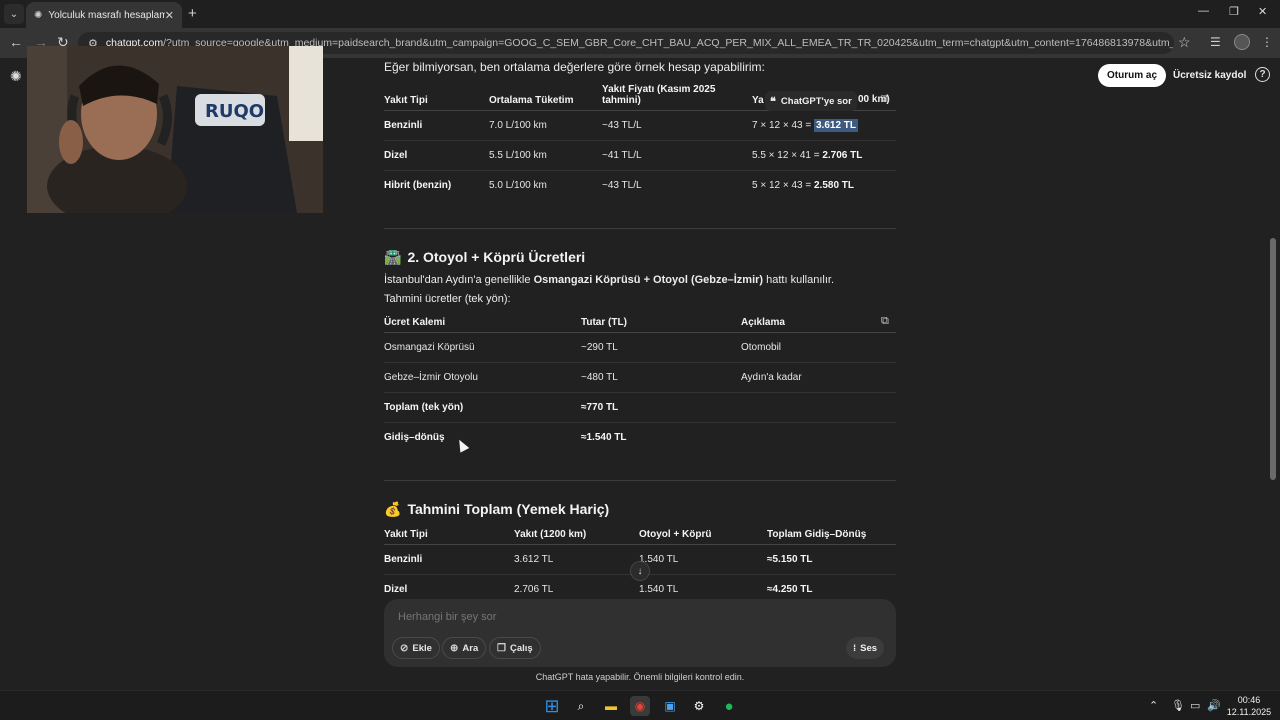 This screenshot has width=1280, height=720. I want to click on close-window-icon: ✕, so click(1262, 11).